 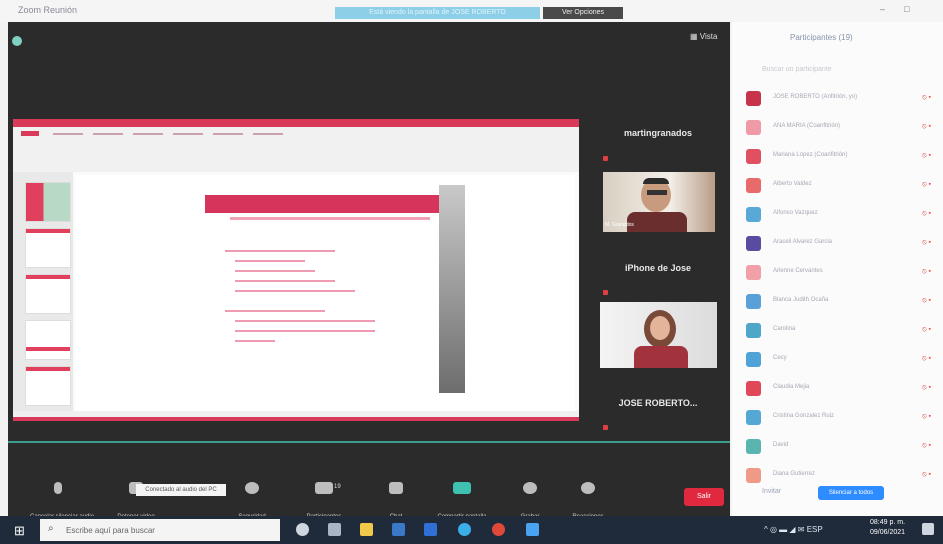 I want to click on participant-name: Cecy, so click(x=780, y=358).